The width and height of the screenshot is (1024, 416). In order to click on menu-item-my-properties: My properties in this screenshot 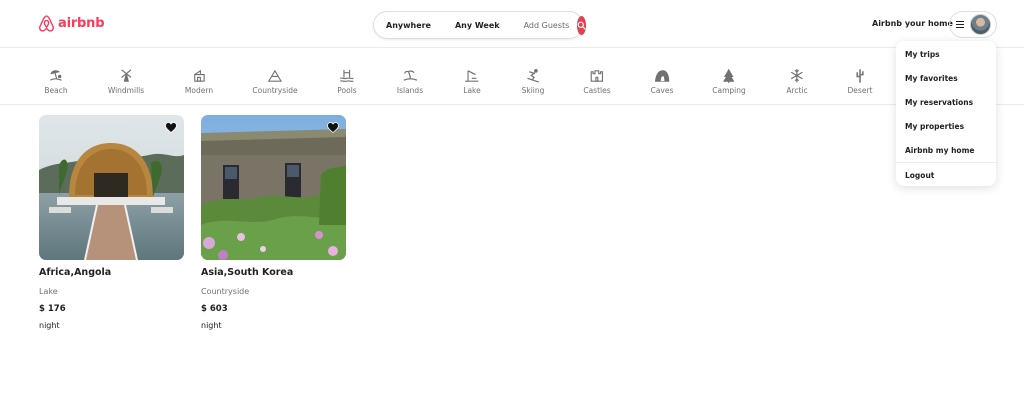, I will do `click(934, 126)`.